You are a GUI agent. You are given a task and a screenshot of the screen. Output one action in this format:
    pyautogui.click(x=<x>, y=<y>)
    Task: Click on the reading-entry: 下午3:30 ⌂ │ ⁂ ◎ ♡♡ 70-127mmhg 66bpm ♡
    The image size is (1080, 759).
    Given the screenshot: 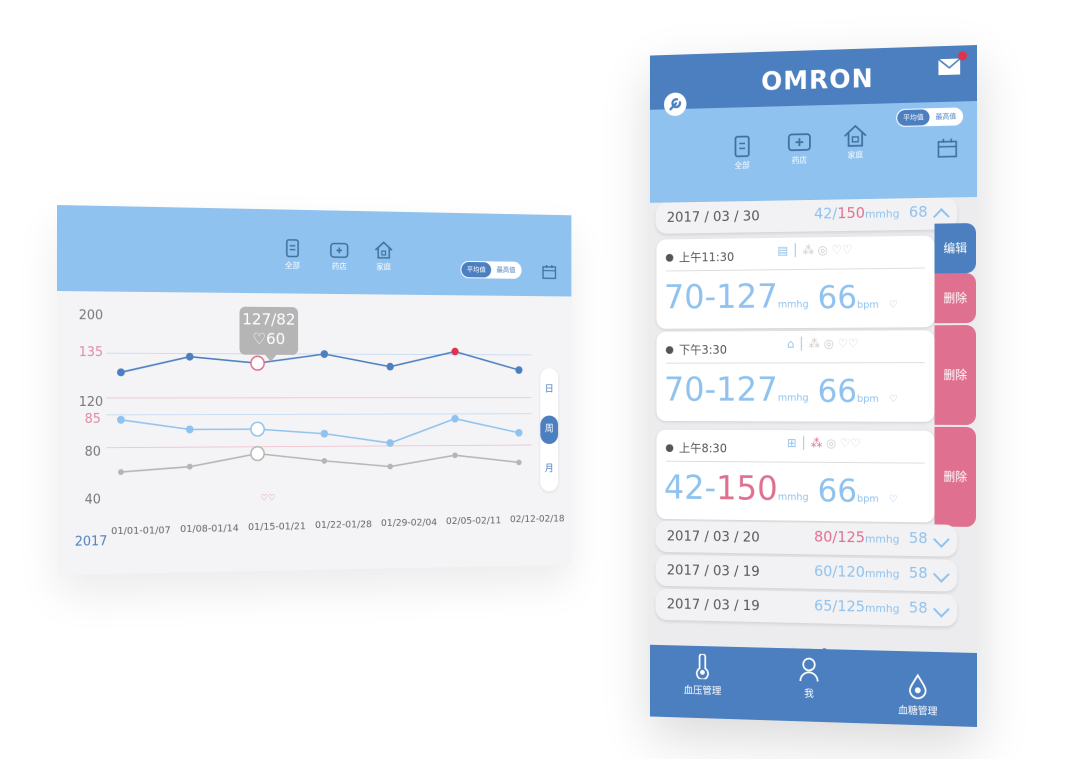 What is the action you would take?
    pyautogui.click(x=795, y=376)
    